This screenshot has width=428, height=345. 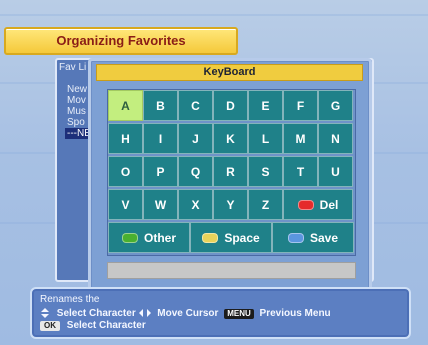 I want to click on help-previous-menu-label: Previous Menu, so click(x=295, y=313).